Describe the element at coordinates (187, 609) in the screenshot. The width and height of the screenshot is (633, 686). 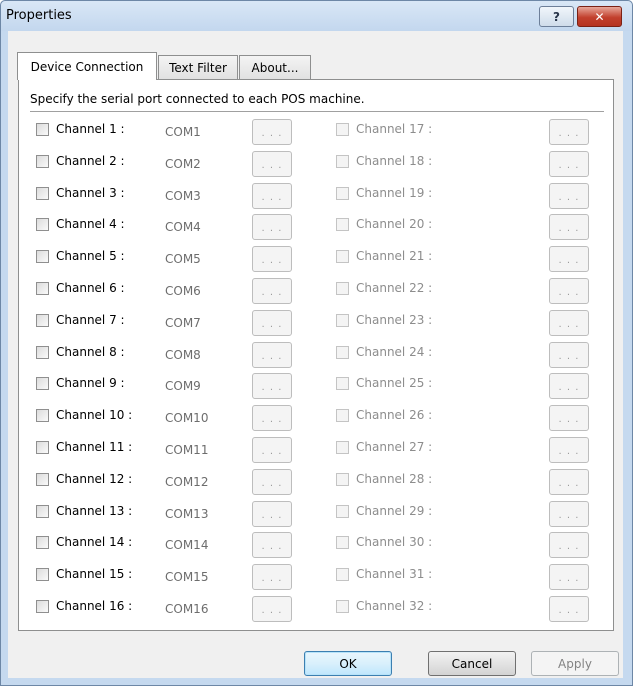
I see `com-port-value: COM16` at that location.